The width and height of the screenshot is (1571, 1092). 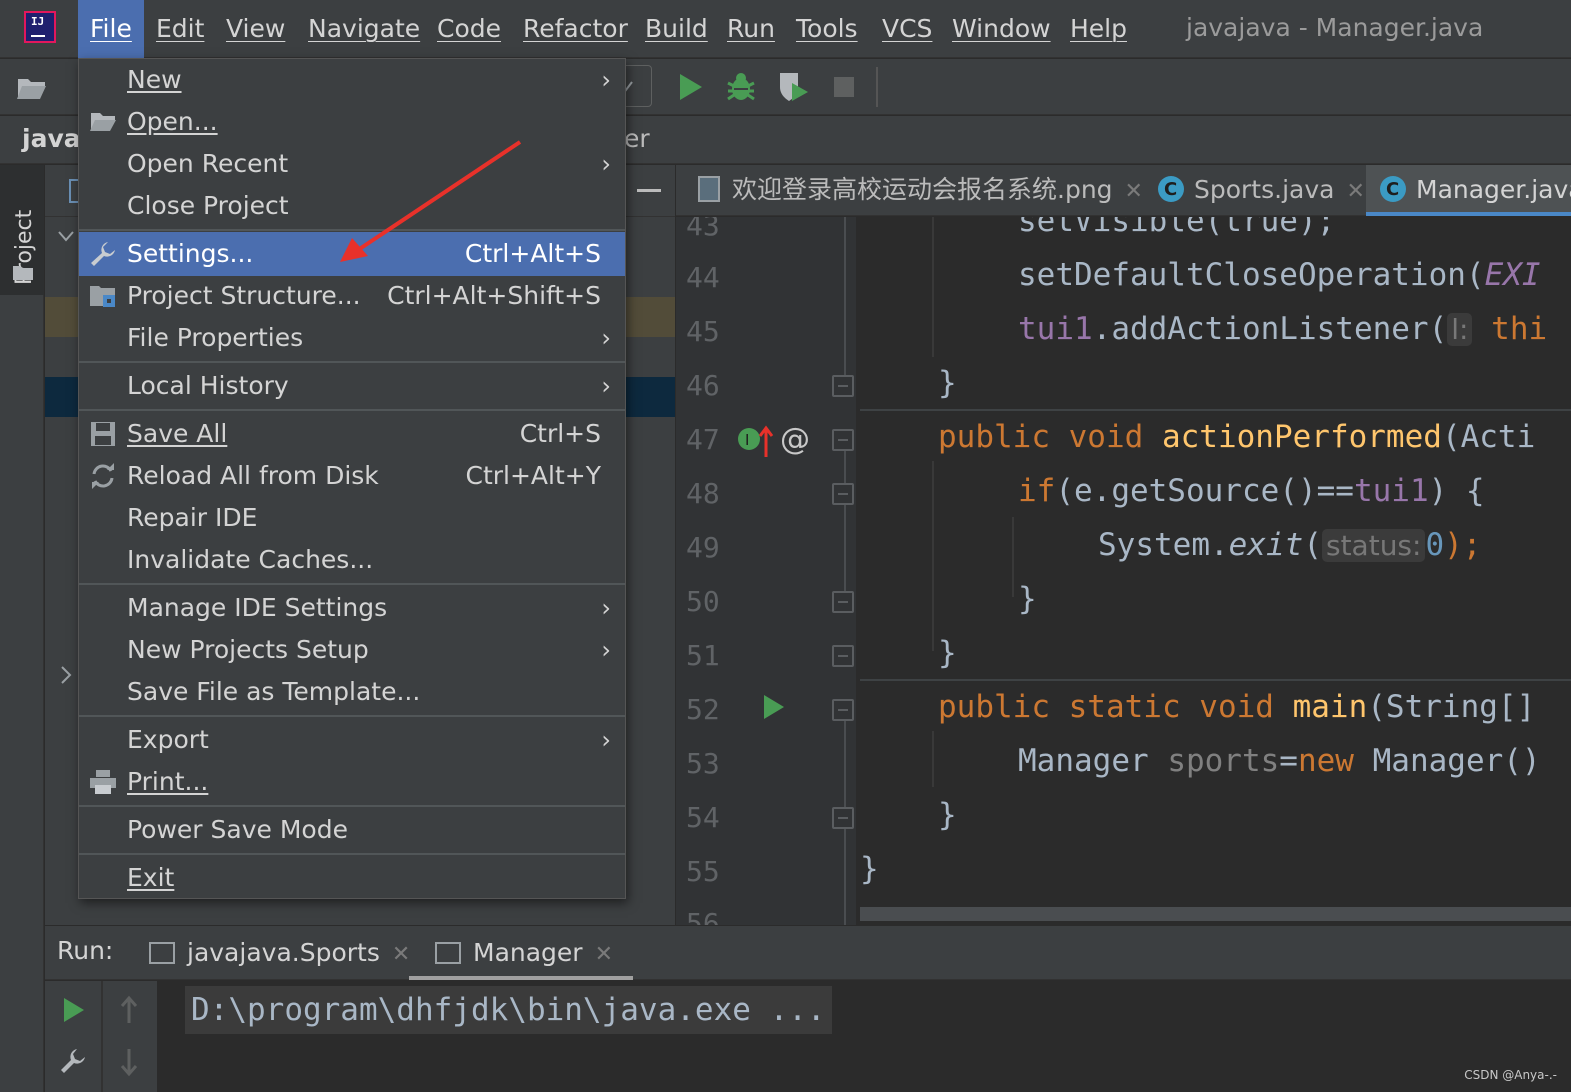 What do you see at coordinates (844, 87) in the screenshot?
I see `stop-icon` at bounding box center [844, 87].